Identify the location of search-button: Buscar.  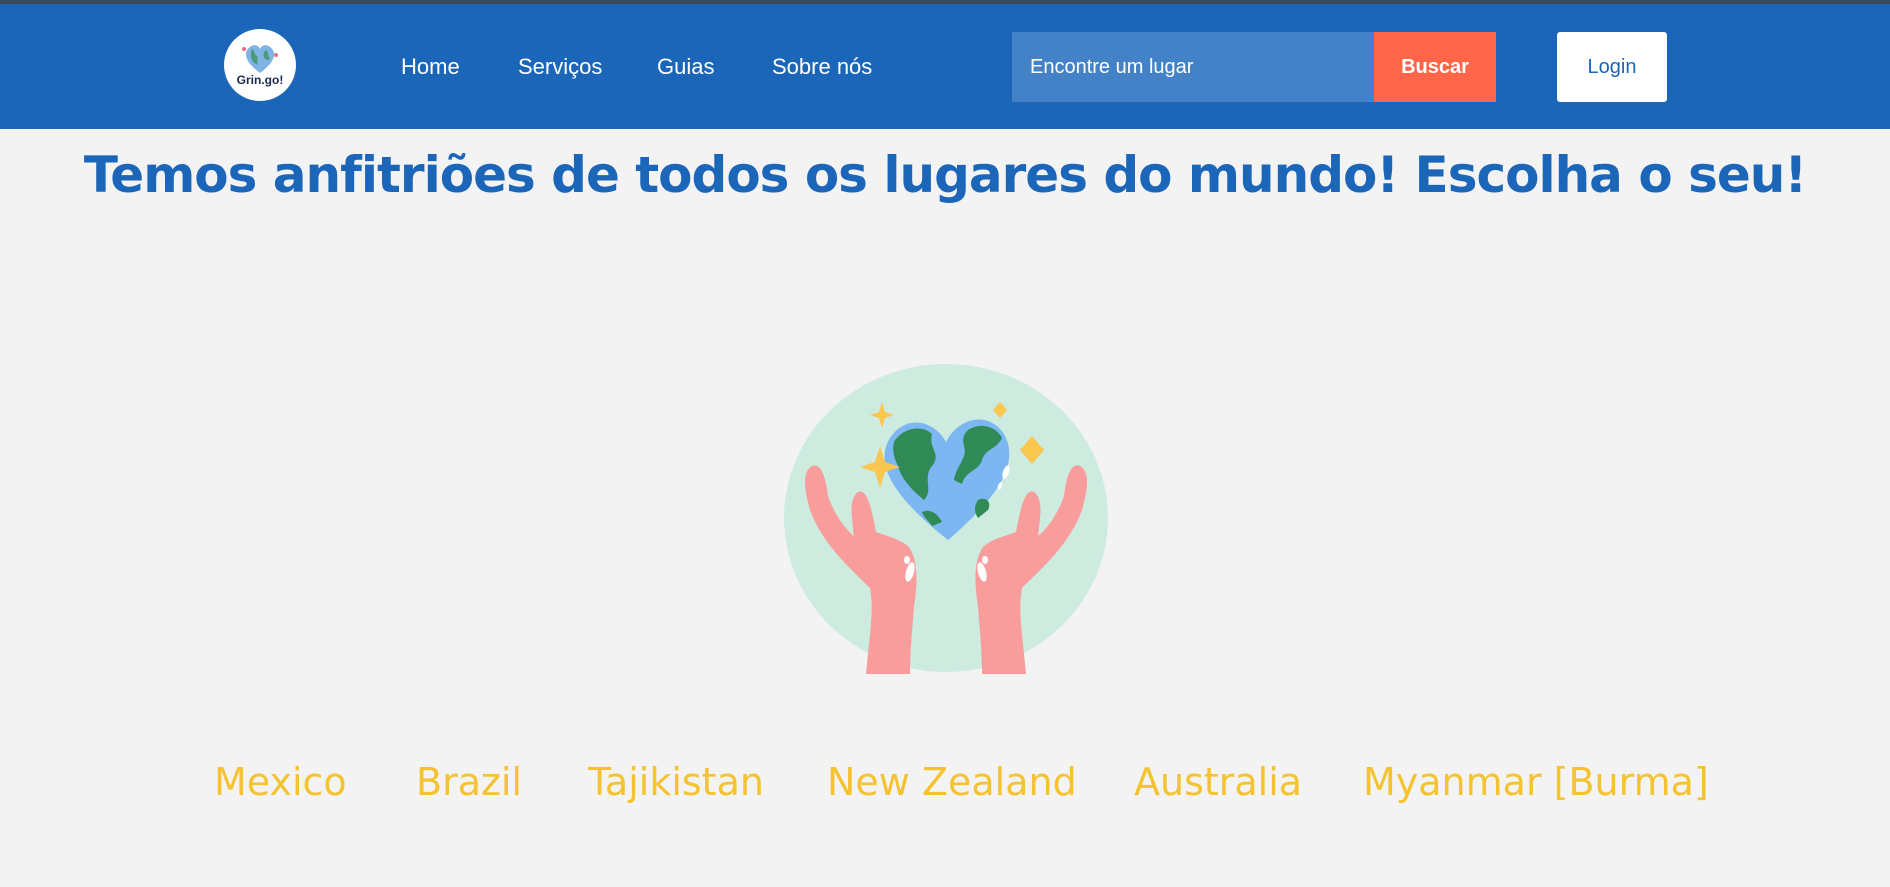
(1435, 67).